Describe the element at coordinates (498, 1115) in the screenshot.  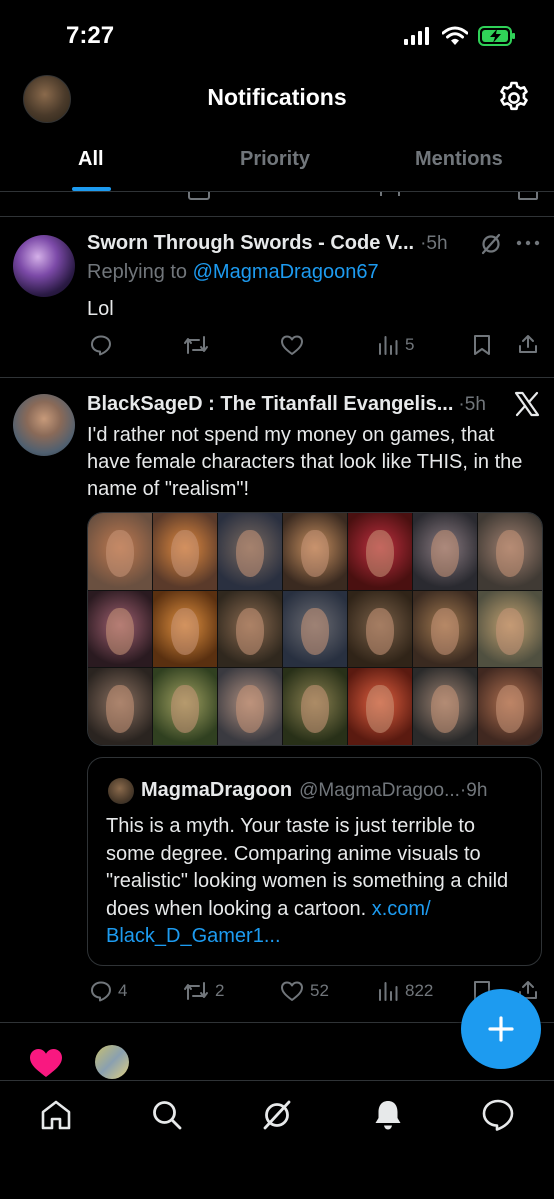
I see `messages-icon` at that location.